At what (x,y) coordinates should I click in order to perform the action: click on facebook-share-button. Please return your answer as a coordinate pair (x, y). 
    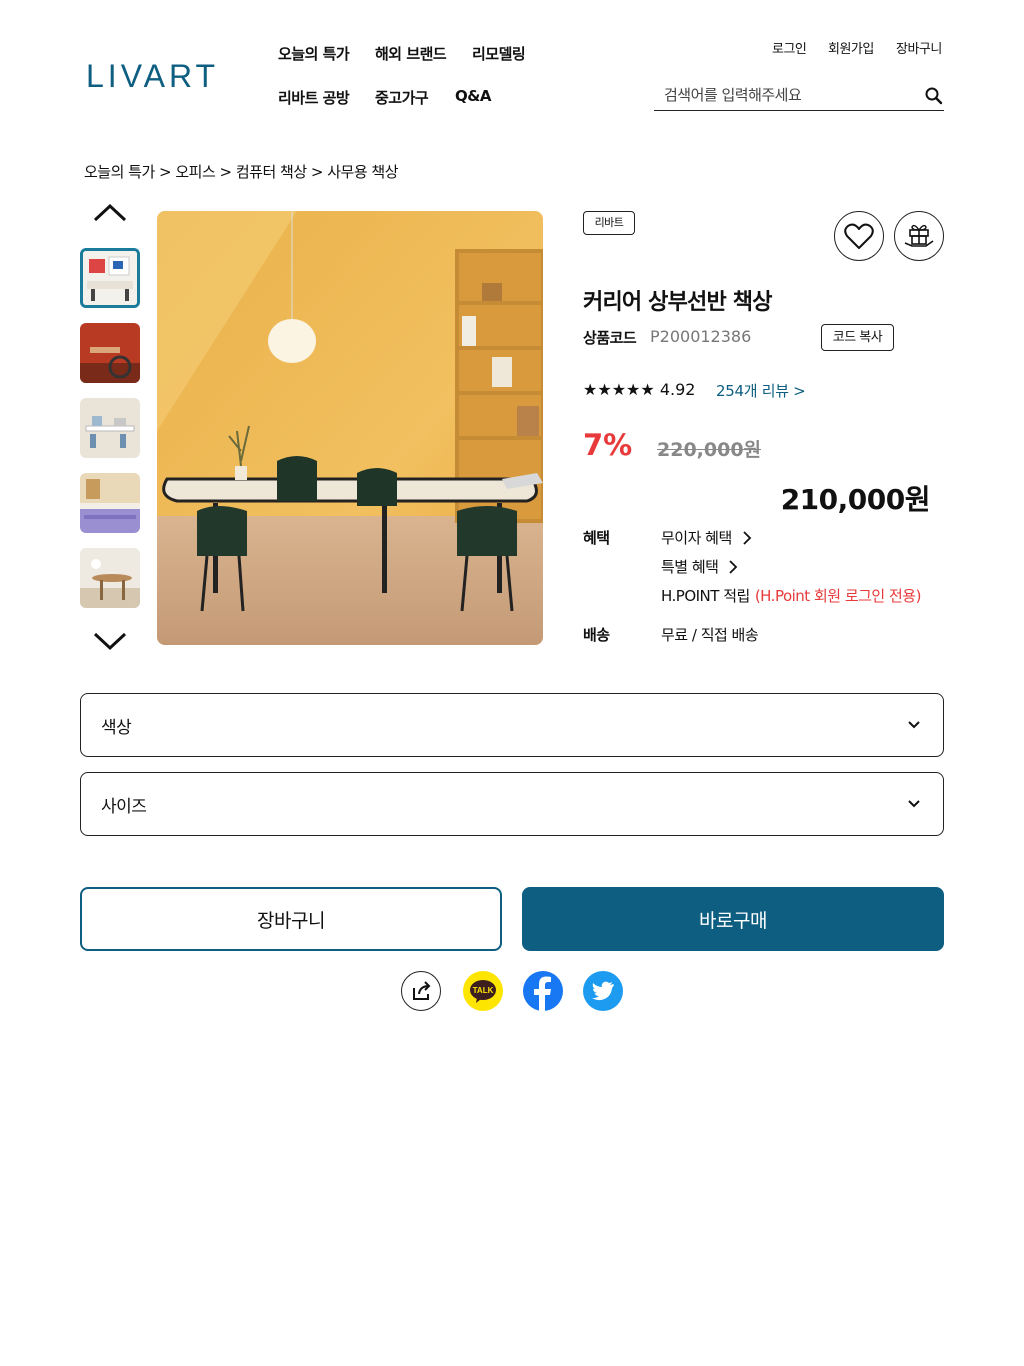
    Looking at the image, I should click on (543, 991).